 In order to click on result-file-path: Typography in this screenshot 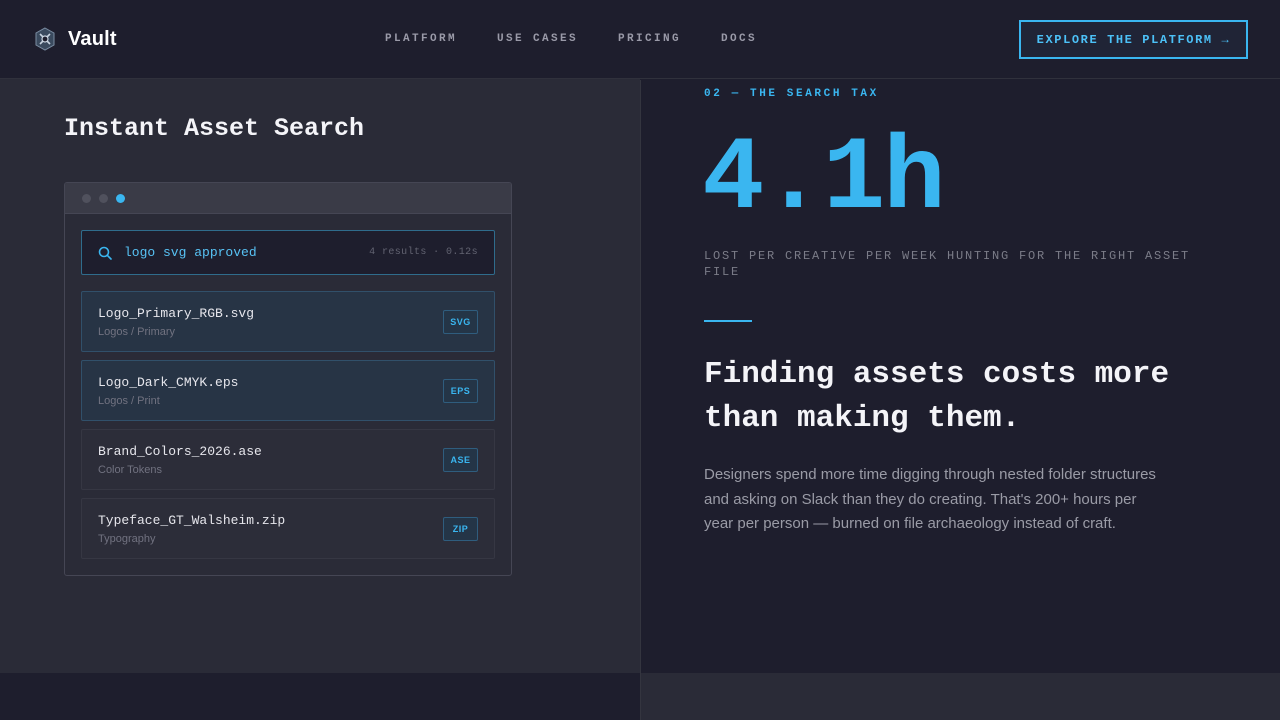, I will do `click(127, 539)`.